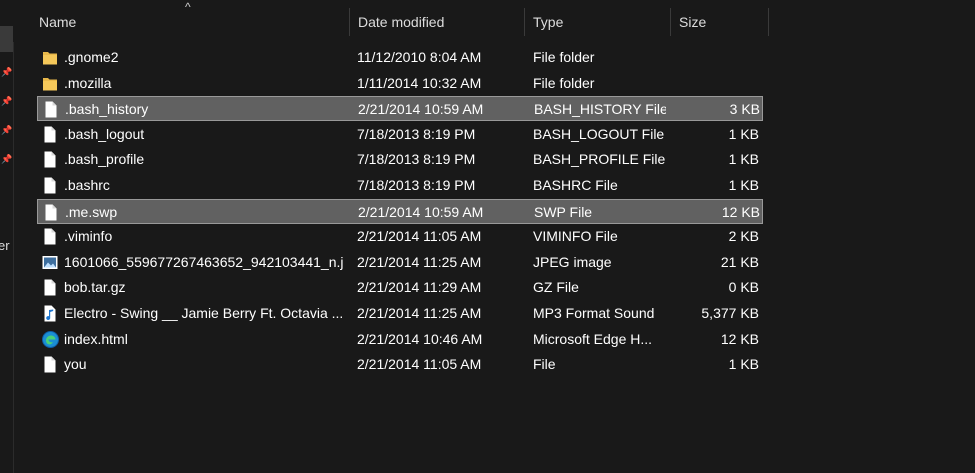 The height and width of the screenshot is (473, 975). I want to click on file-name: .bash_logout, so click(104, 133).